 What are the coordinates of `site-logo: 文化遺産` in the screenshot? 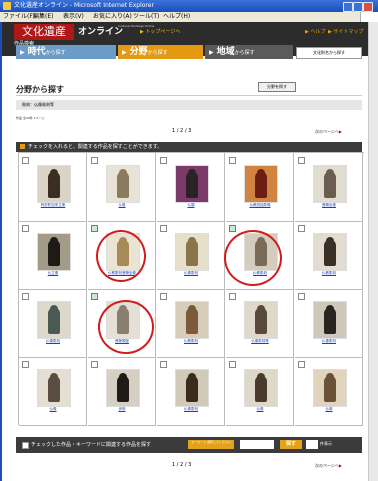 It's located at (44, 32).